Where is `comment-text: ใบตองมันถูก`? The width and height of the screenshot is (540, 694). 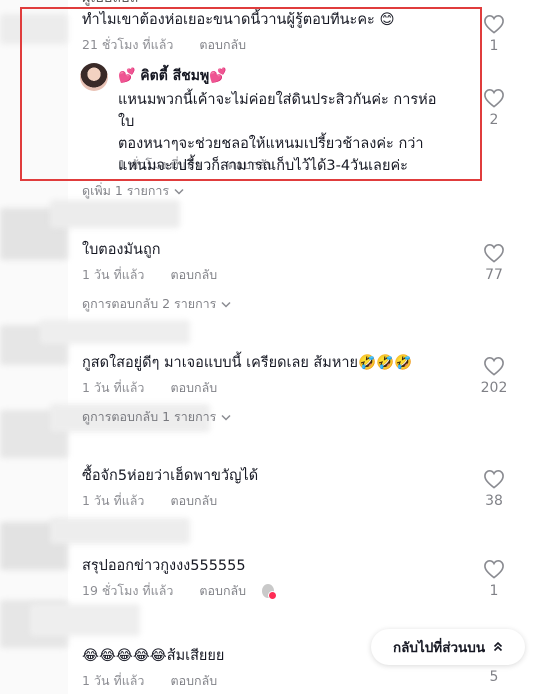 comment-text: ใบตองมันถูก is located at coordinates (121, 250).